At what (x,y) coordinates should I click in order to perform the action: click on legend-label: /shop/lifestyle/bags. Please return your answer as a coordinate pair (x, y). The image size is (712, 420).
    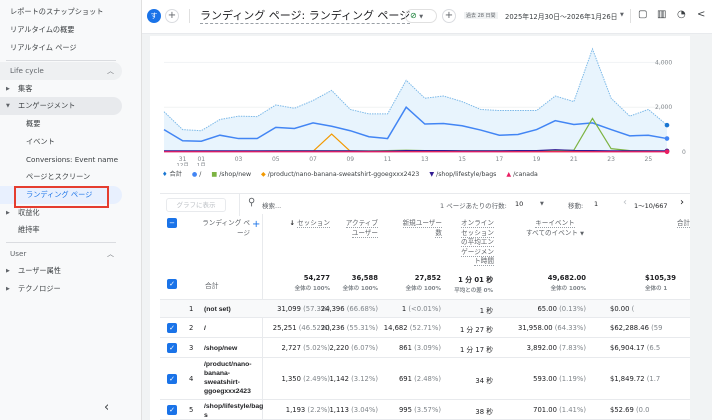
    Looking at the image, I should click on (466, 174).